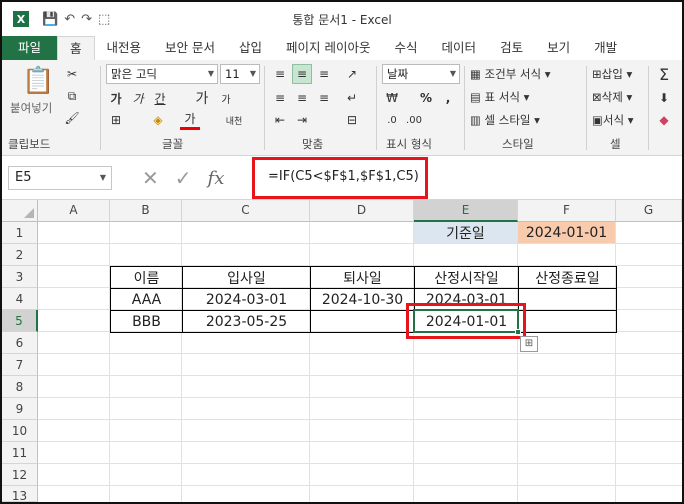 The image size is (684, 504). Describe the element at coordinates (138, 98) in the screenshot. I see `italic-button: 가` at that location.